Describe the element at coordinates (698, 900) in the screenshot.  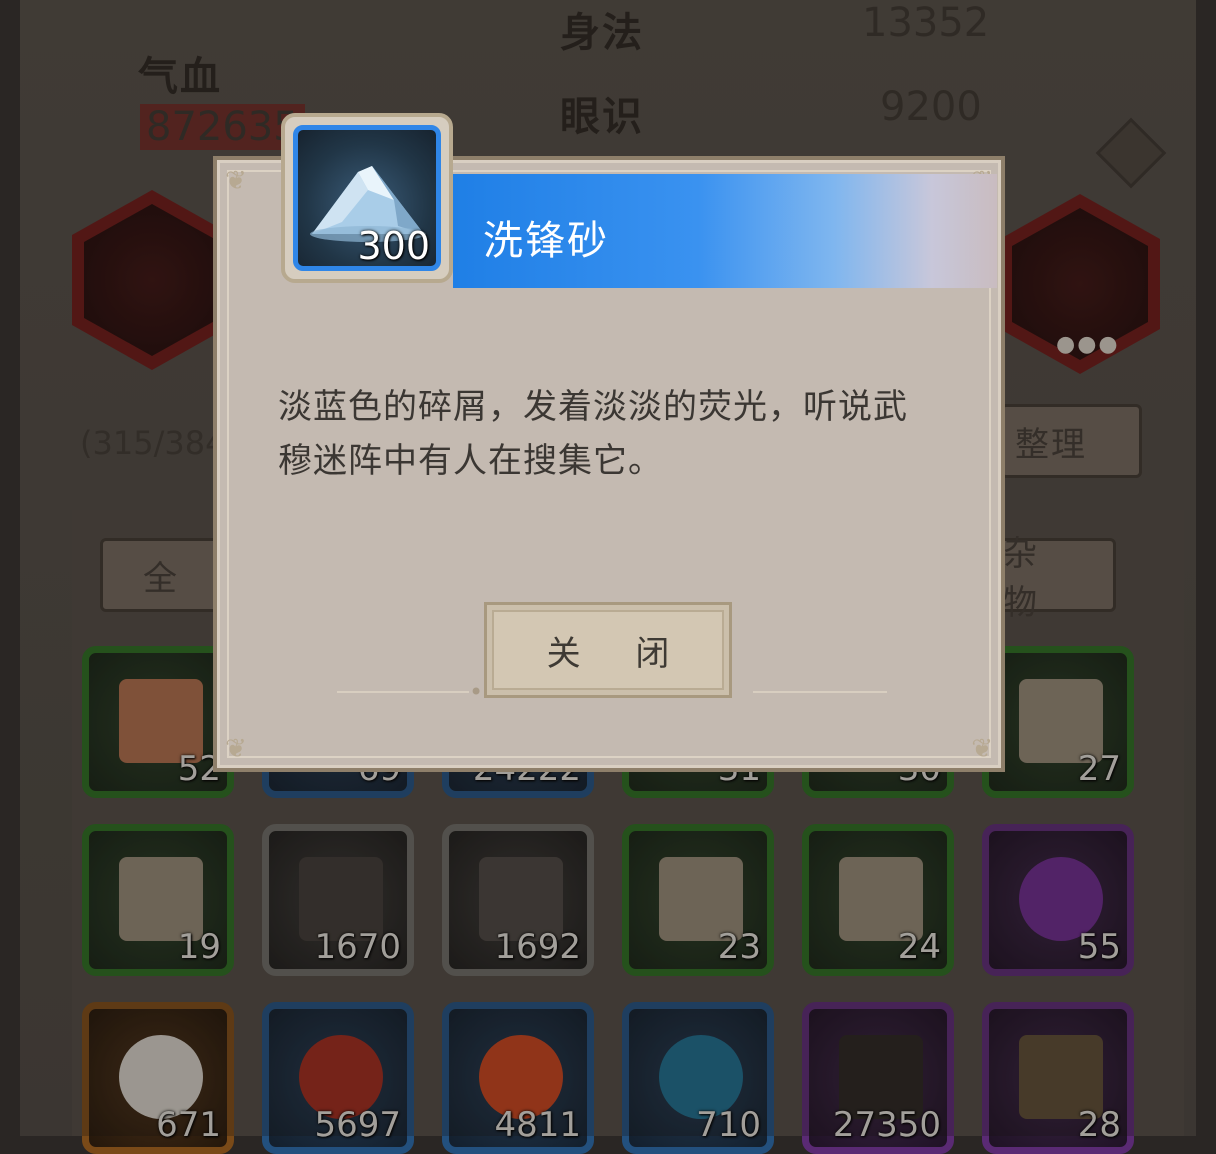
I see `inventory-slot: 23` at that location.